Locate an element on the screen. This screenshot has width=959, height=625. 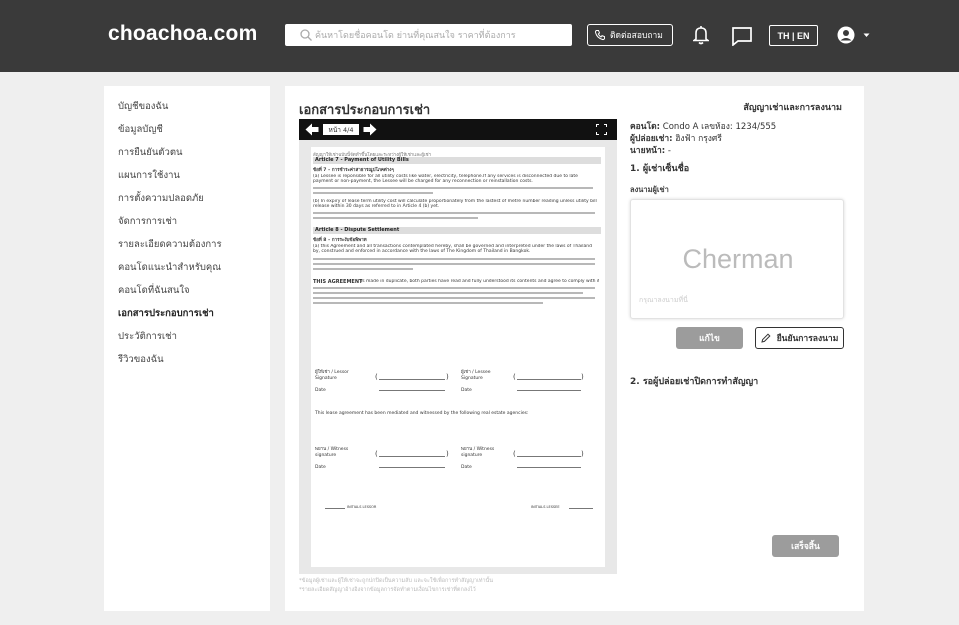
sidebar-item-manage-rental: จัดการการเช่า is located at coordinates (147, 221).